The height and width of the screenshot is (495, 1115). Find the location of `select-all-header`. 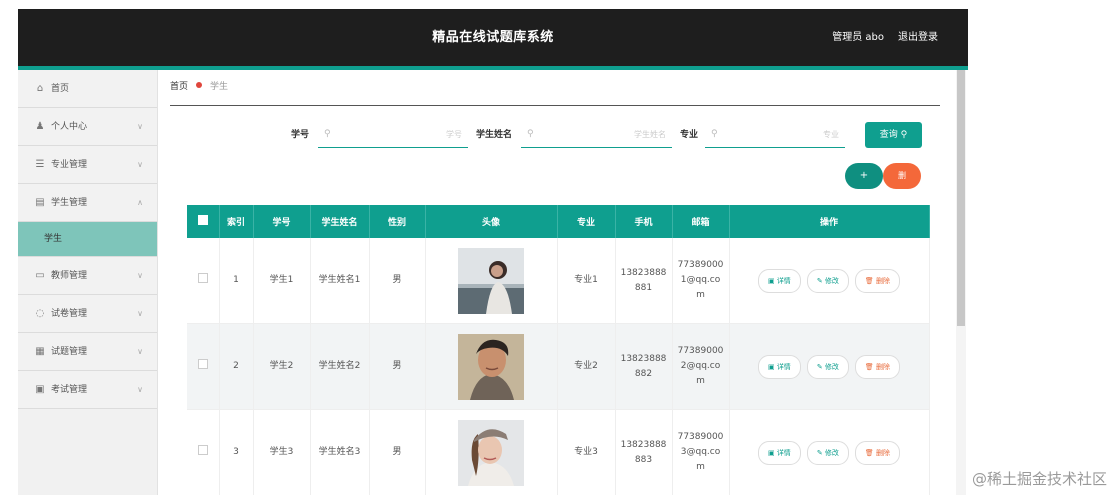

select-all-header is located at coordinates (203, 221).